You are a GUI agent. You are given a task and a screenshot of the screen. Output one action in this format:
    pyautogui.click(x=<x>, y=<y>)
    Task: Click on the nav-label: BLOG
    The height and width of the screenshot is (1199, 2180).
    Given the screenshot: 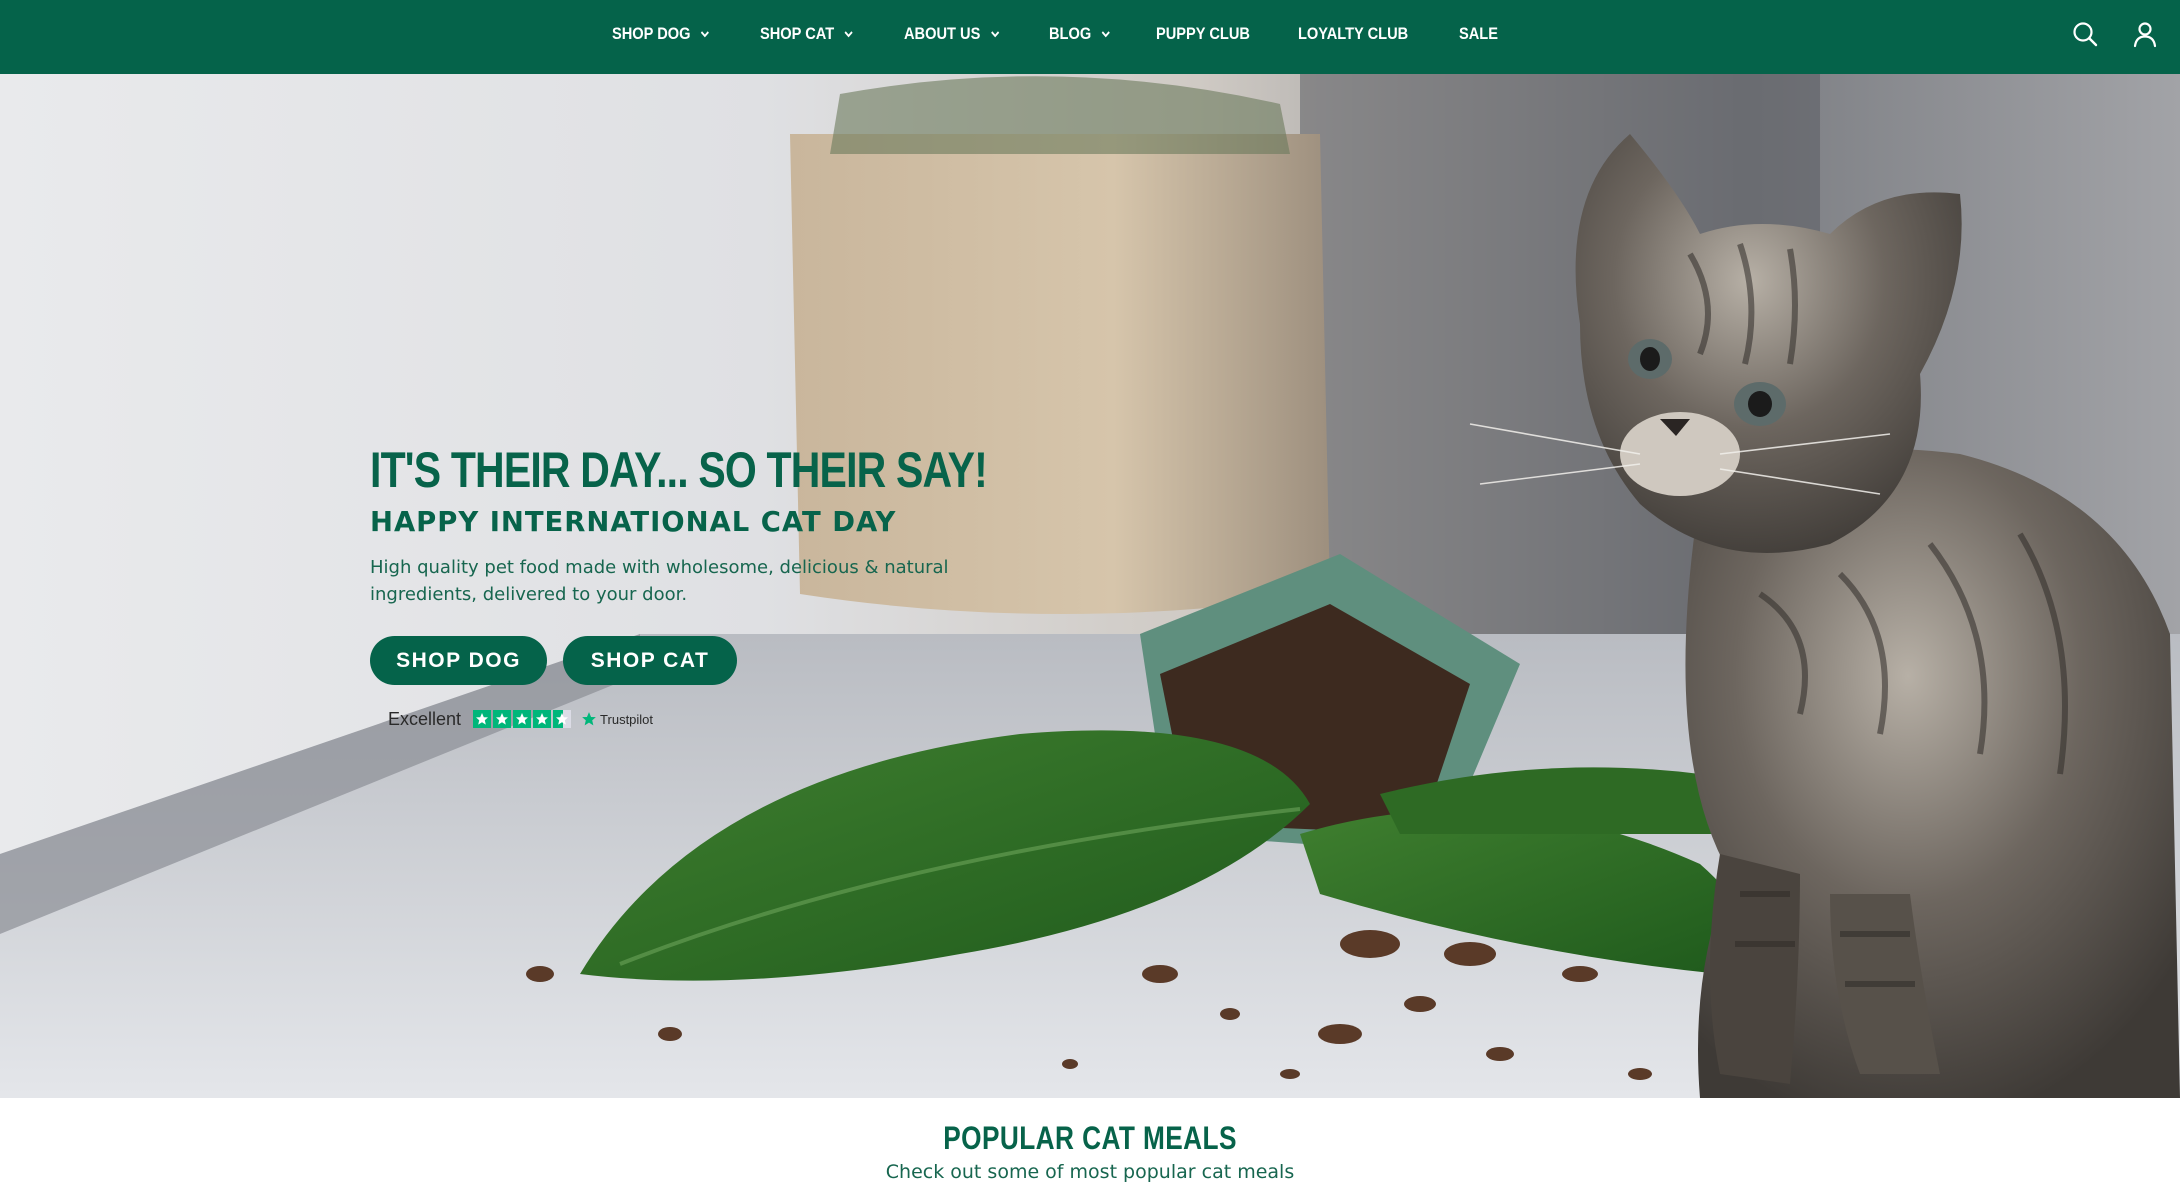 What is the action you would take?
    pyautogui.click(x=1070, y=33)
    